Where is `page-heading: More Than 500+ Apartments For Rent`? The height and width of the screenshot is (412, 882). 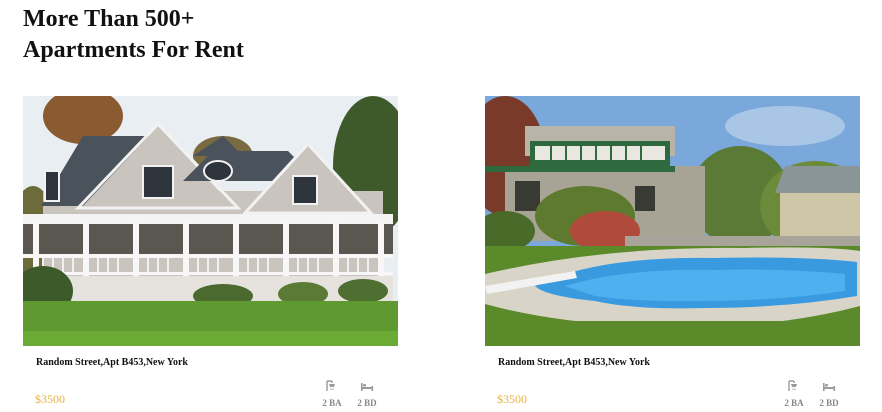
page-heading: More Than 500+ Apartments For Rent is located at coordinates (133, 35).